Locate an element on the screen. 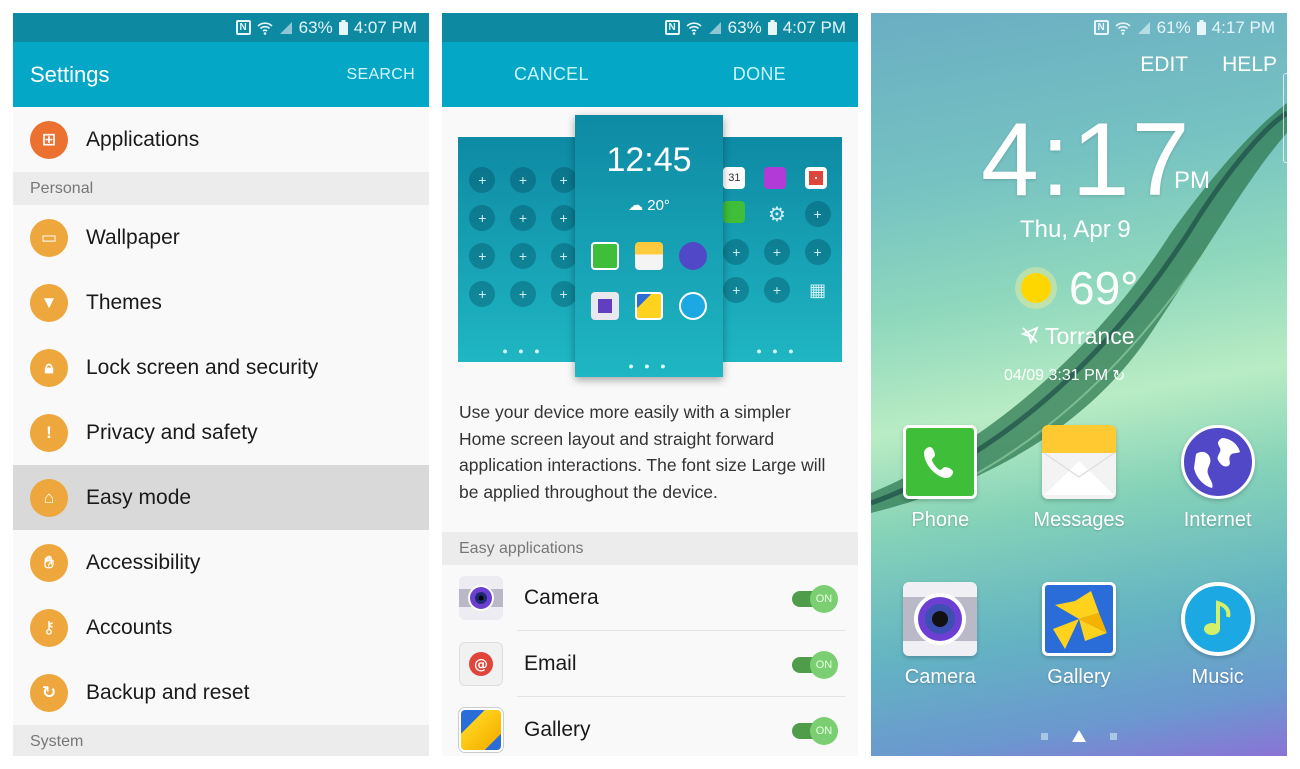 This screenshot has width=1300, height=769. home-app-music: Music is located at coordinates (1218, 635).